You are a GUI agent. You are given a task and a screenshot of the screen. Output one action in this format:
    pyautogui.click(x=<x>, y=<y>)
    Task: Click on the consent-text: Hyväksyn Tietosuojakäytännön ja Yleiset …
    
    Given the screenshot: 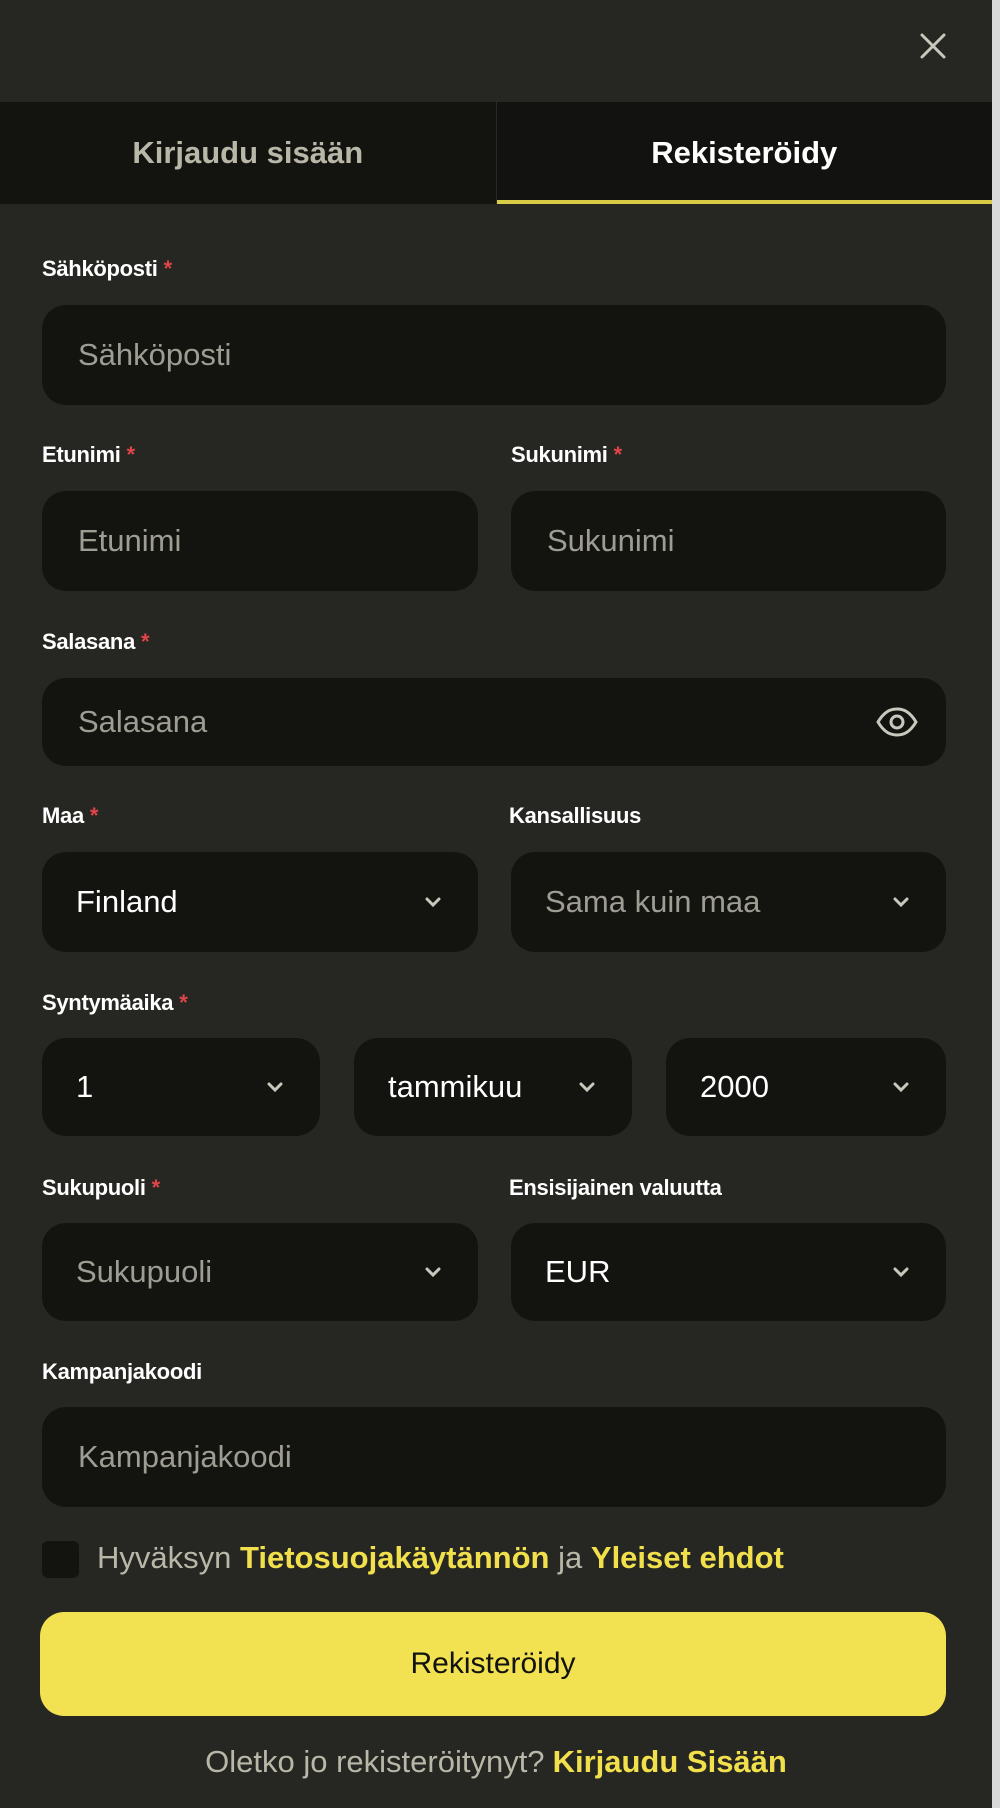 What is the action you would take?
    pyautogui.click(x=440, y=1558)
    